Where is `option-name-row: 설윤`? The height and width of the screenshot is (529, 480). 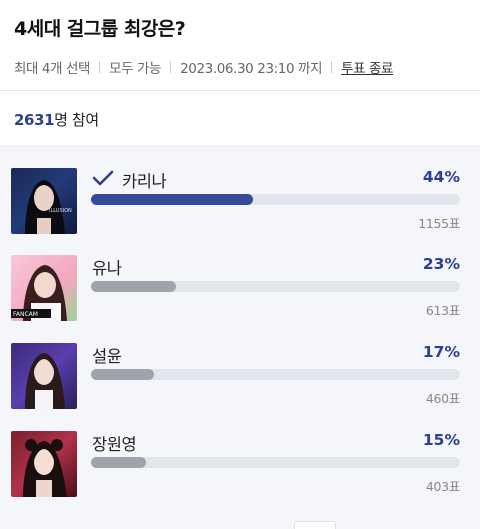 option-name-row: 설윤 is located at coordinates (107, 355).